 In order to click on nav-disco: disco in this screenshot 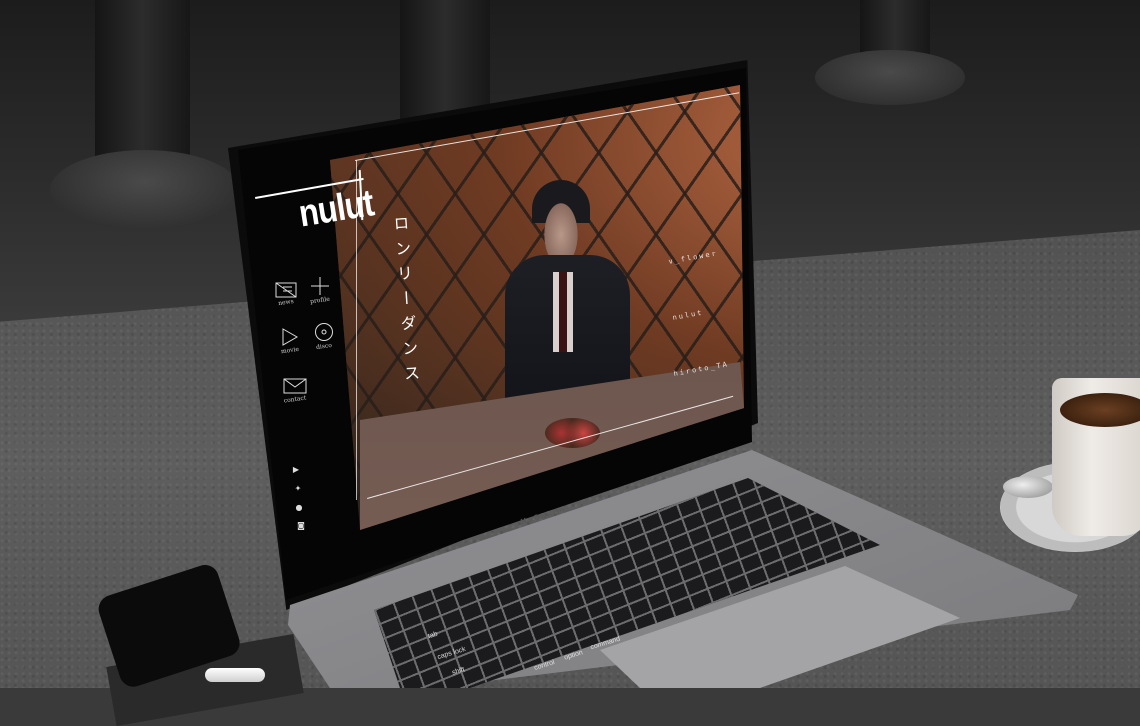, I will do `click(324, 336)`.